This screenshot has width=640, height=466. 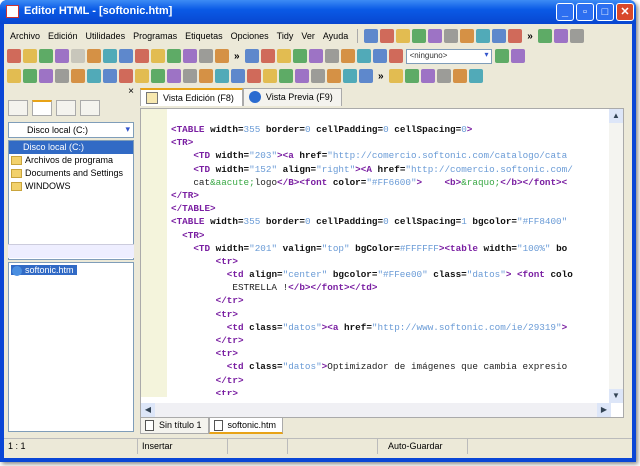 I want to click on tree-horizontal-scrollbar, so click(x=71, y=251).